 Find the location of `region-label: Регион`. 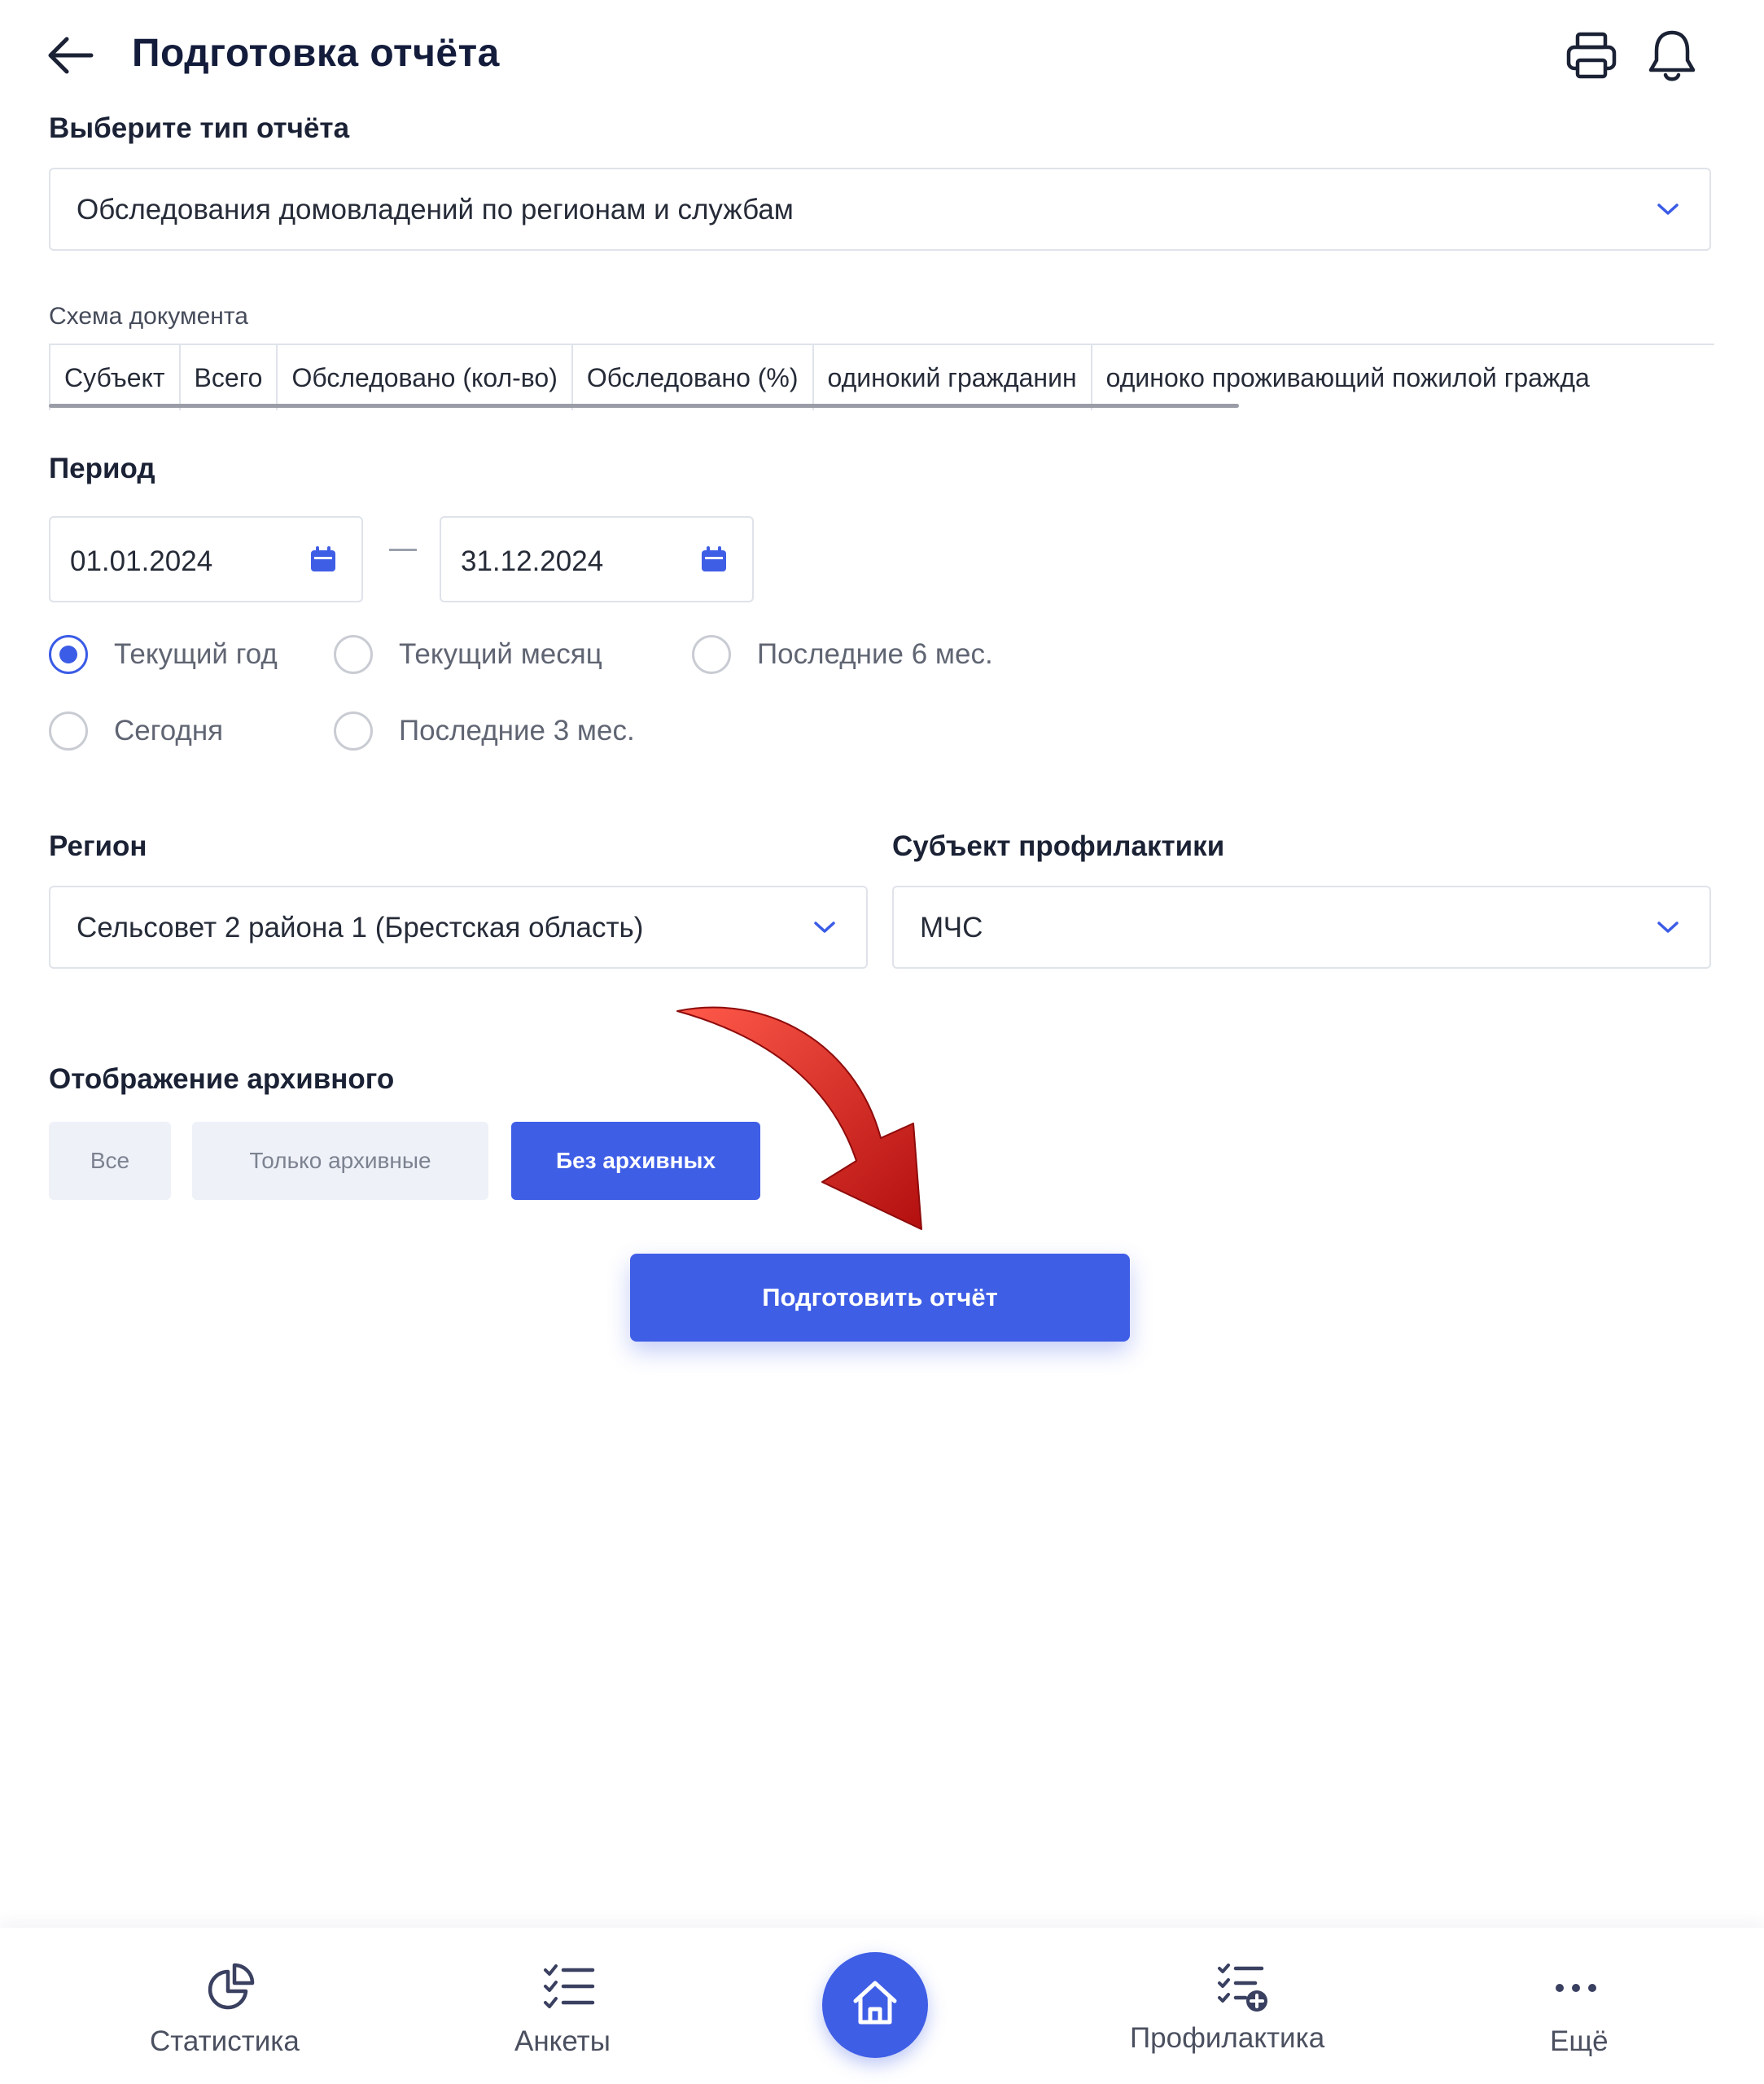

region-label: Регион is located at coordinates (98, 846).